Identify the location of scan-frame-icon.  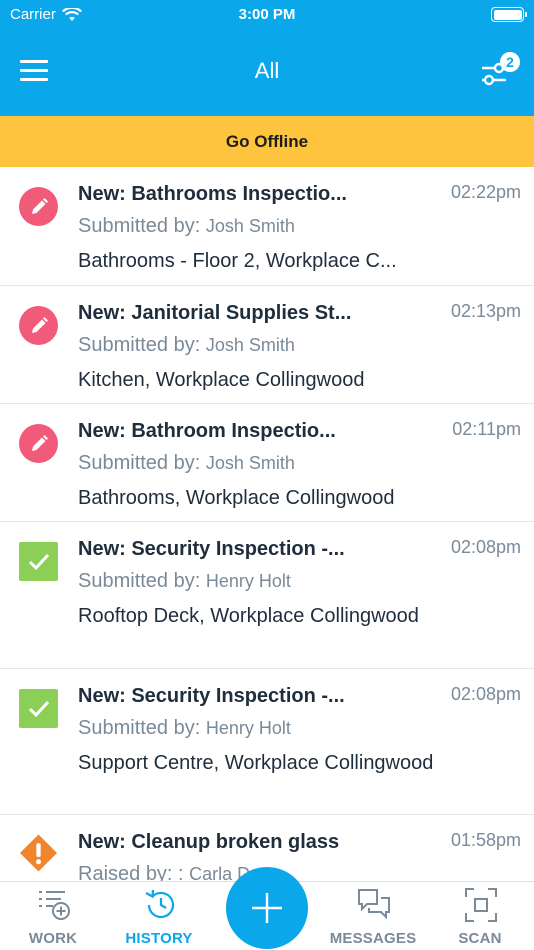
(481, 905).